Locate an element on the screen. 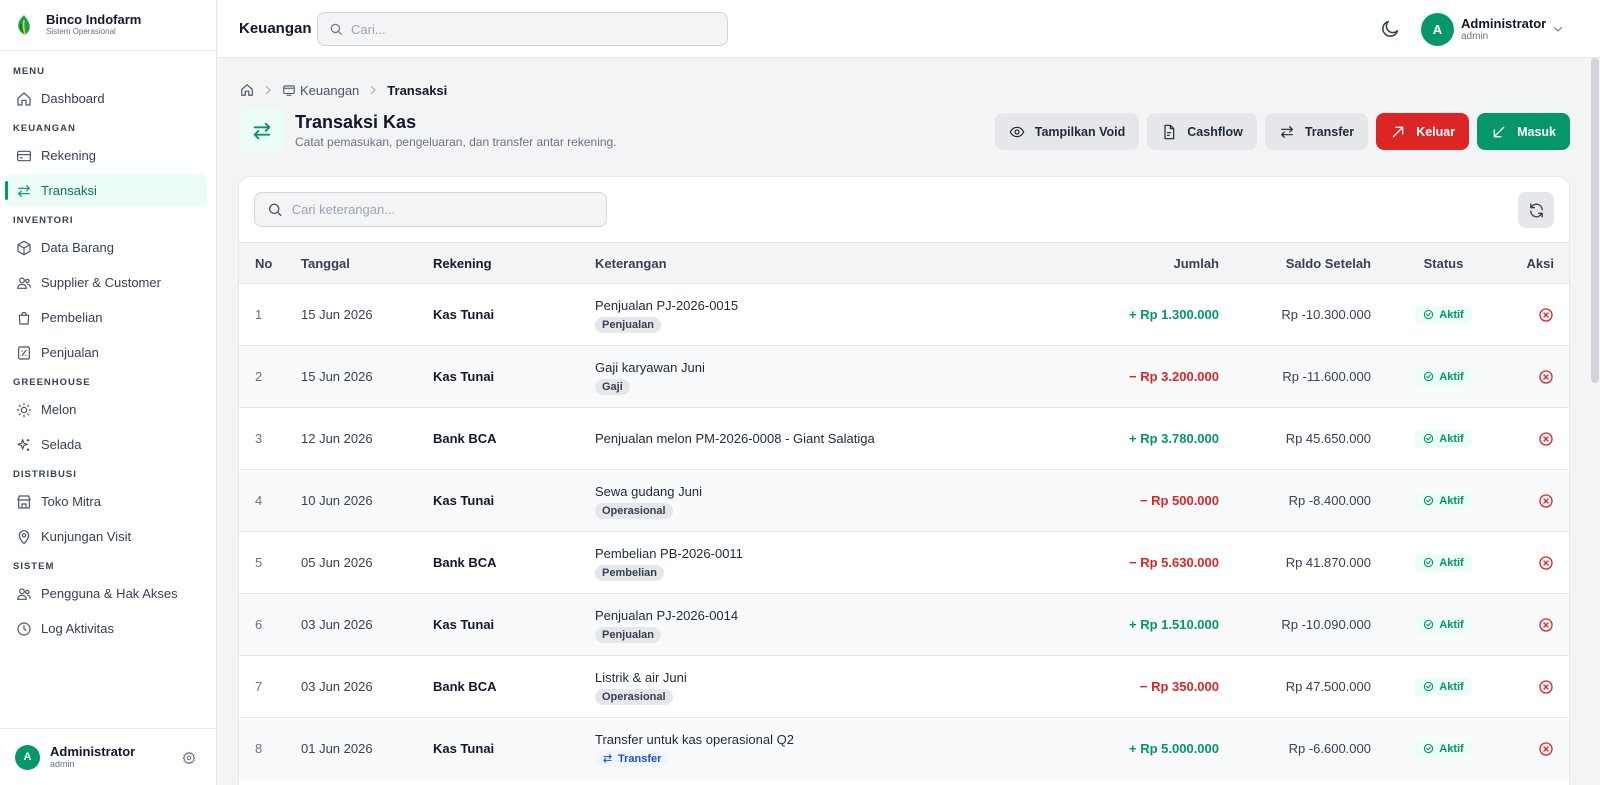 The width and height of the screenshot is (1600, 785). sidebar-item-supplier-customer: Supplier & Customer is located at coordinates (106, 282).